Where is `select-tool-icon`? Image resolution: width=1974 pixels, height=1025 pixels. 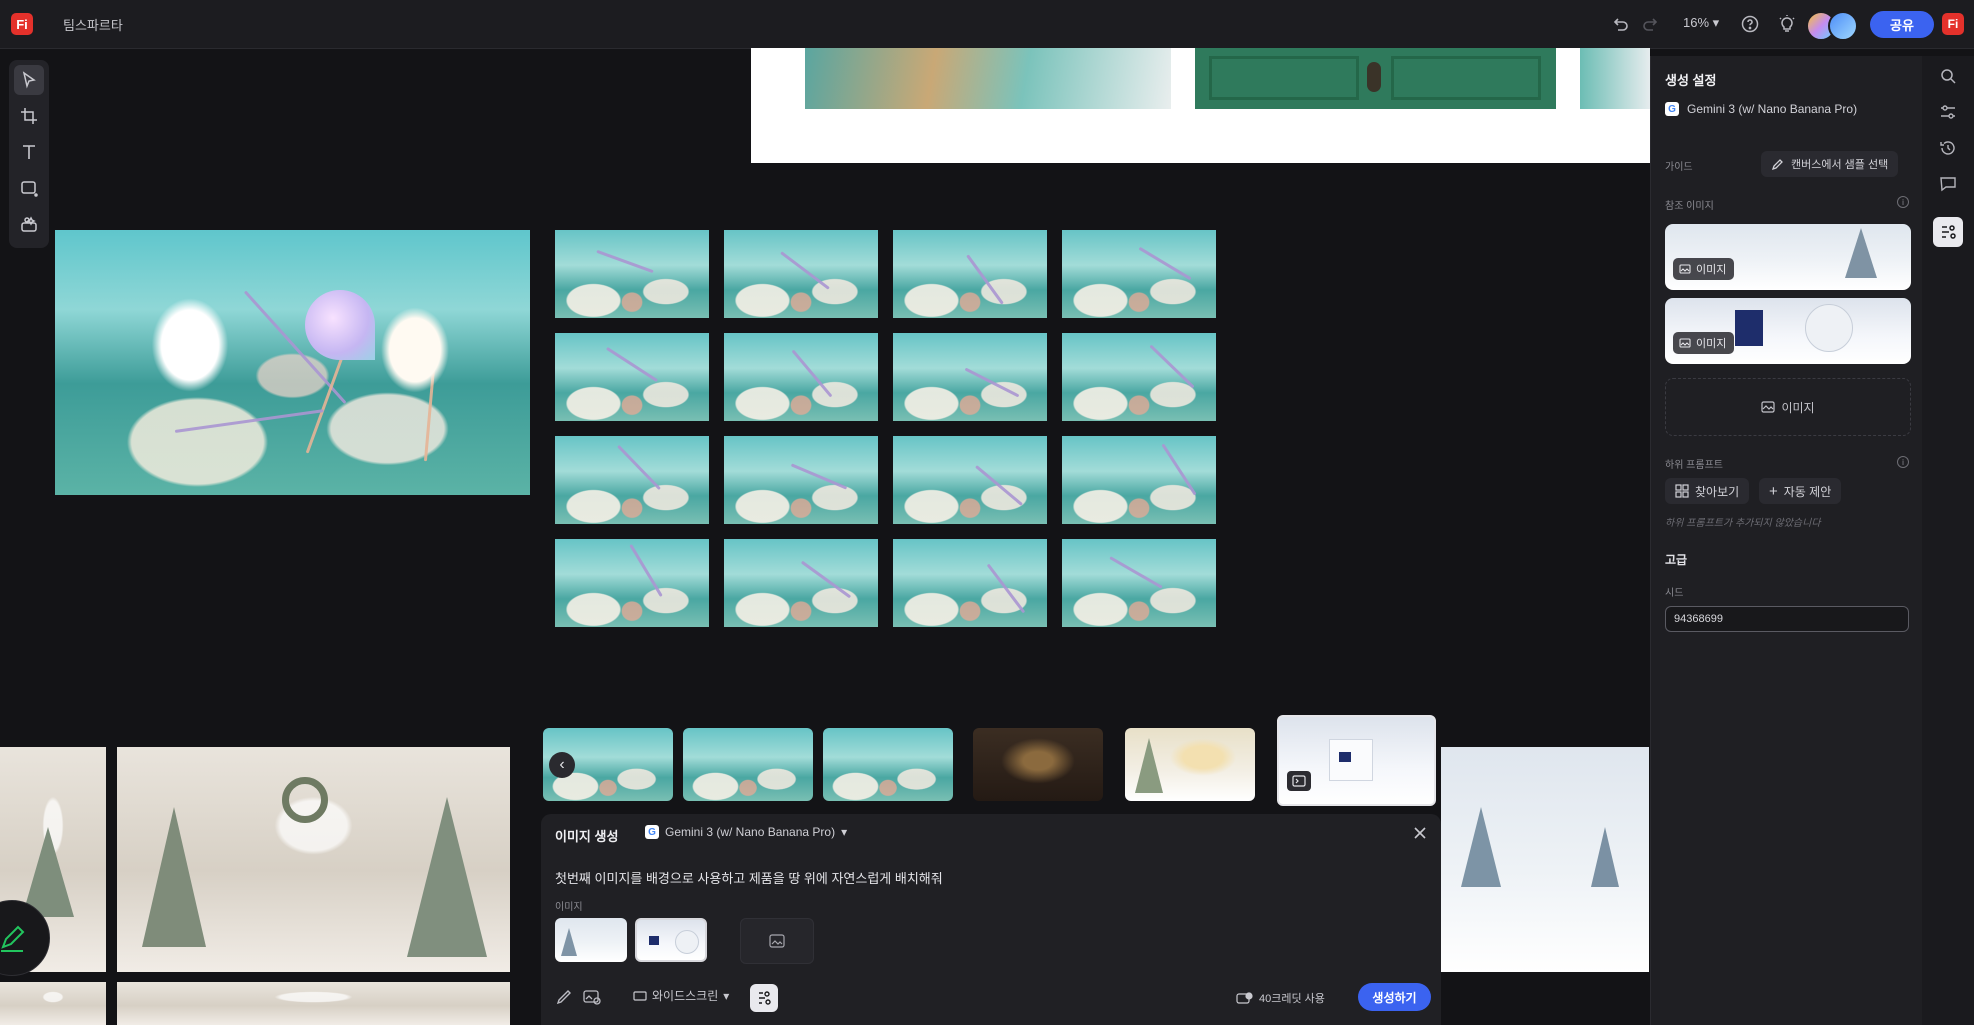
select-tool-icon is located at coordinates (29, 80).